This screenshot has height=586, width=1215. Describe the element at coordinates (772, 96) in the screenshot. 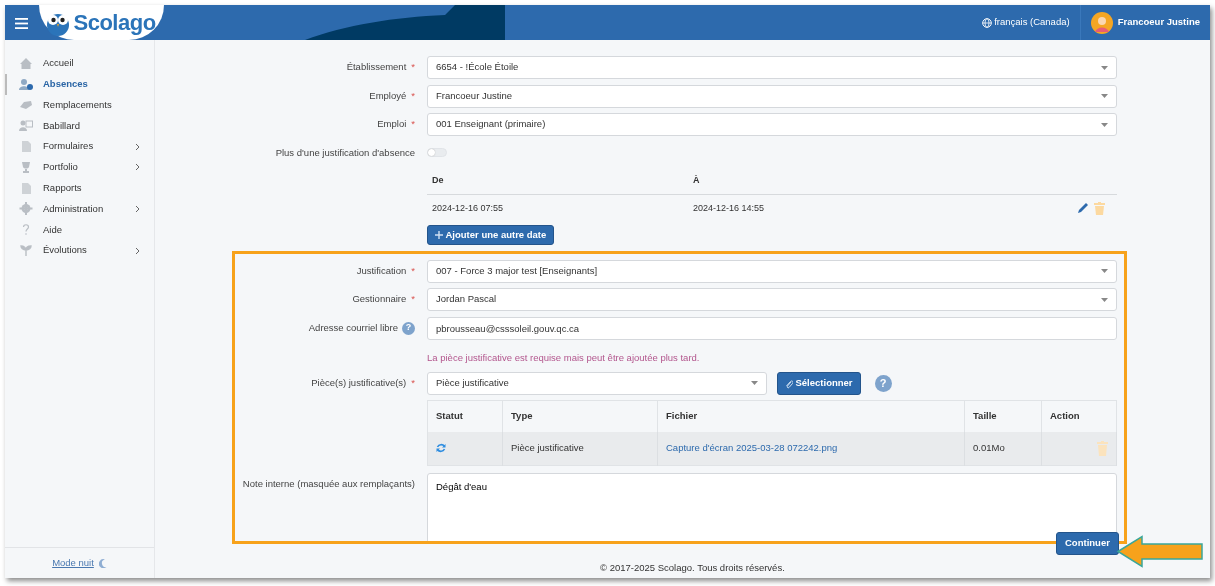

I see `select-field: Francoeur Justine` at that location.